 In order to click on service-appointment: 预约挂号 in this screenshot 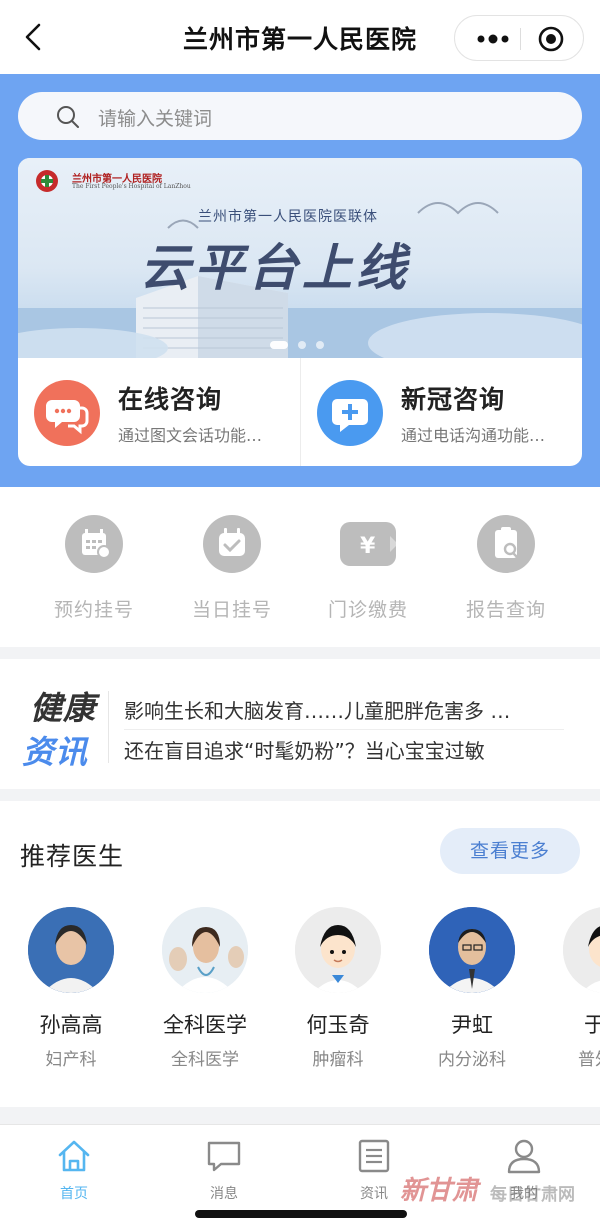, I will do `click(94, 568)`.